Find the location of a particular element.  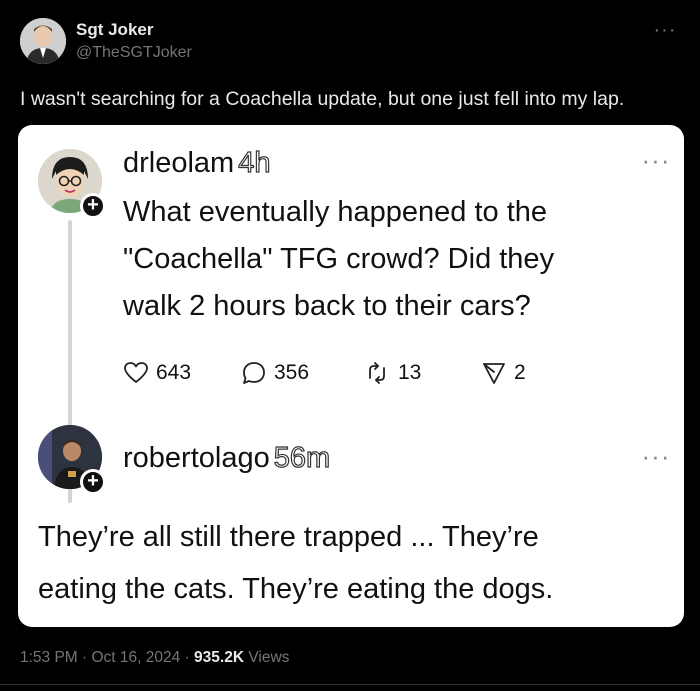

share-button: 2 is located at coordinates (503, 373).